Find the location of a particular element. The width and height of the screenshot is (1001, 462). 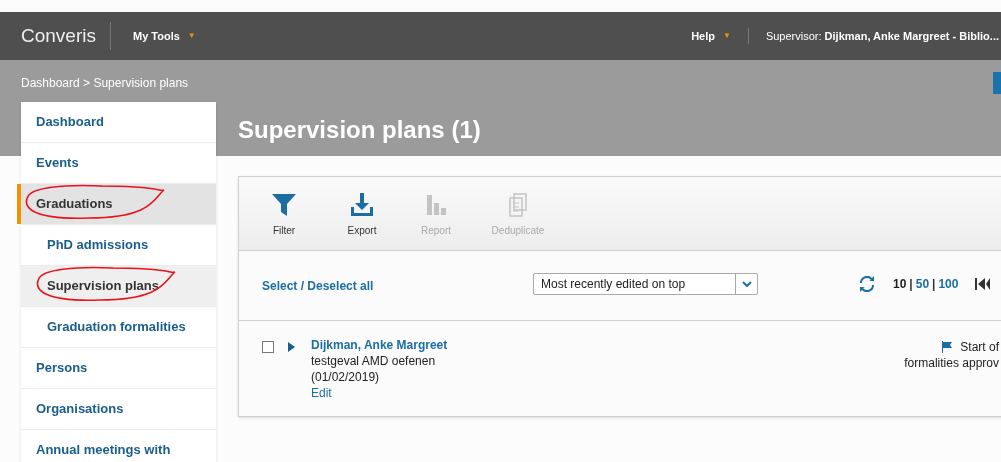

chevron-down-icon is located at coordinates (746, 284).